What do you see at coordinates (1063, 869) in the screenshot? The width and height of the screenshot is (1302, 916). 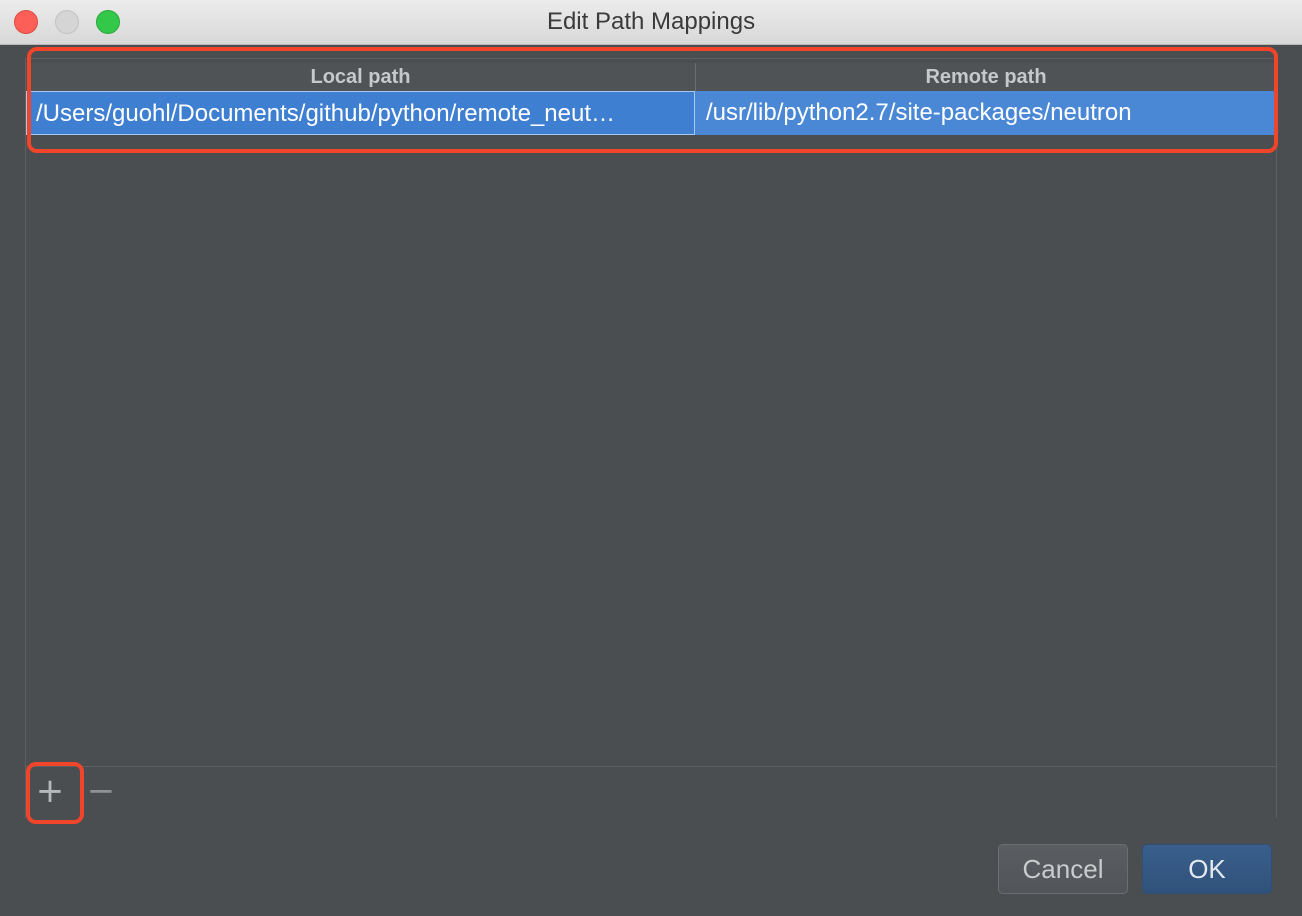 I see `cancel-button: Cancel` at bounding box center [1063, 869].